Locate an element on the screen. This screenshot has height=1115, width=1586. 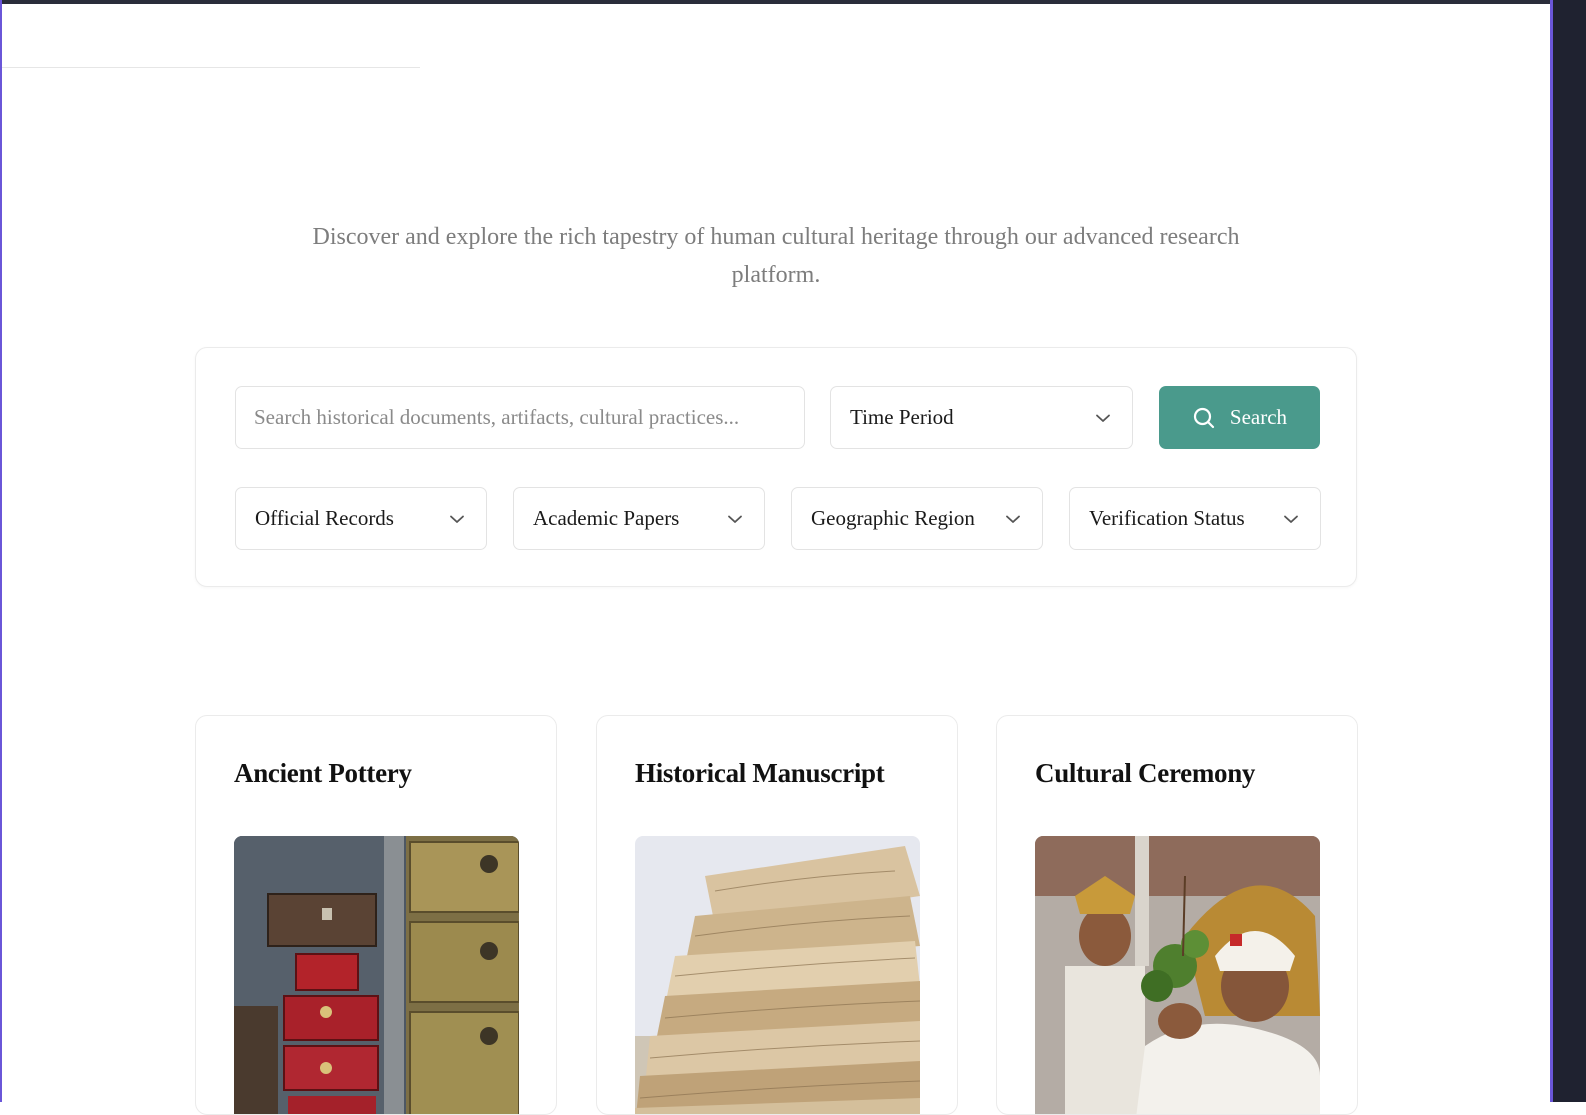
card-ancient-pottery: Ancient Pottery is located at coordinates (376, 915).